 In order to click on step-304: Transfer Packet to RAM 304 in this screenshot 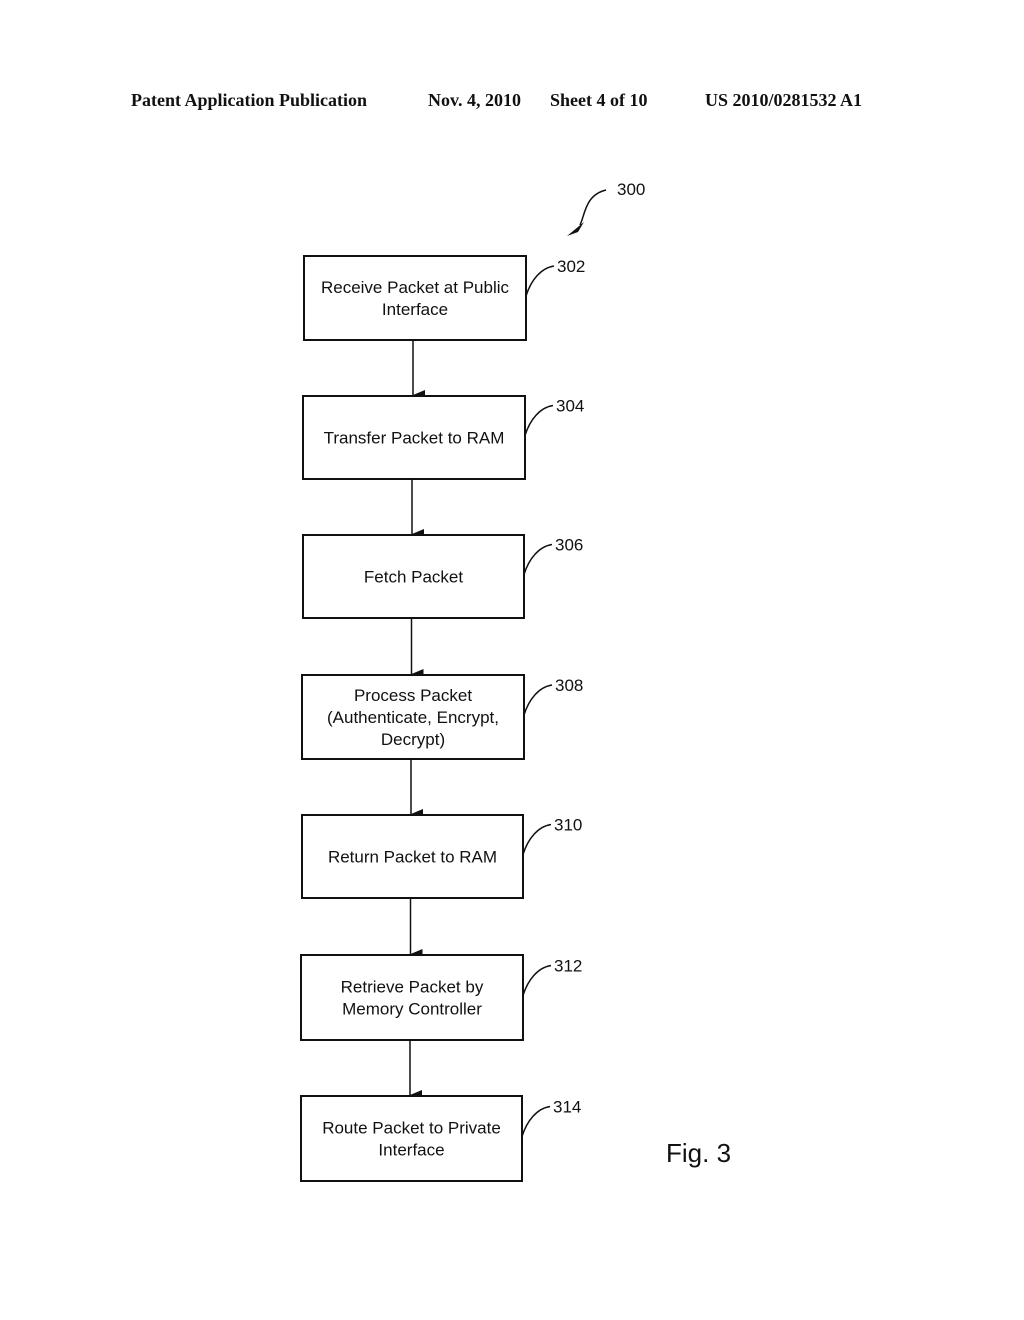, I will do `click(443, 437)`.